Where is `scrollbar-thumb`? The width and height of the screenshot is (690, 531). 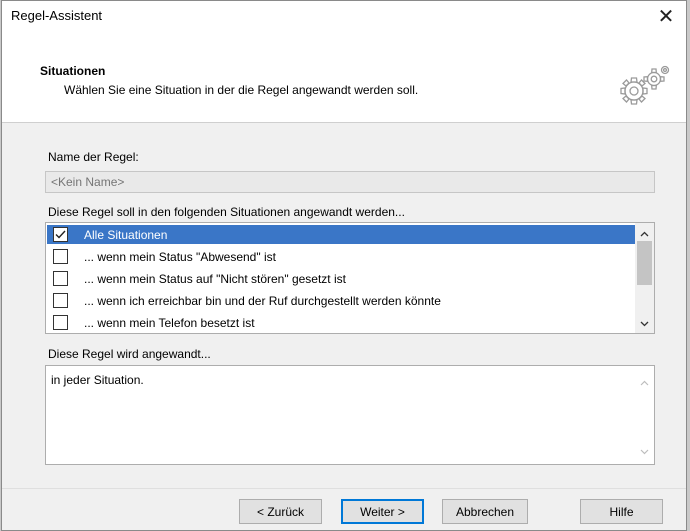 scrollbar-thumb is located at coordinates (644, 263).